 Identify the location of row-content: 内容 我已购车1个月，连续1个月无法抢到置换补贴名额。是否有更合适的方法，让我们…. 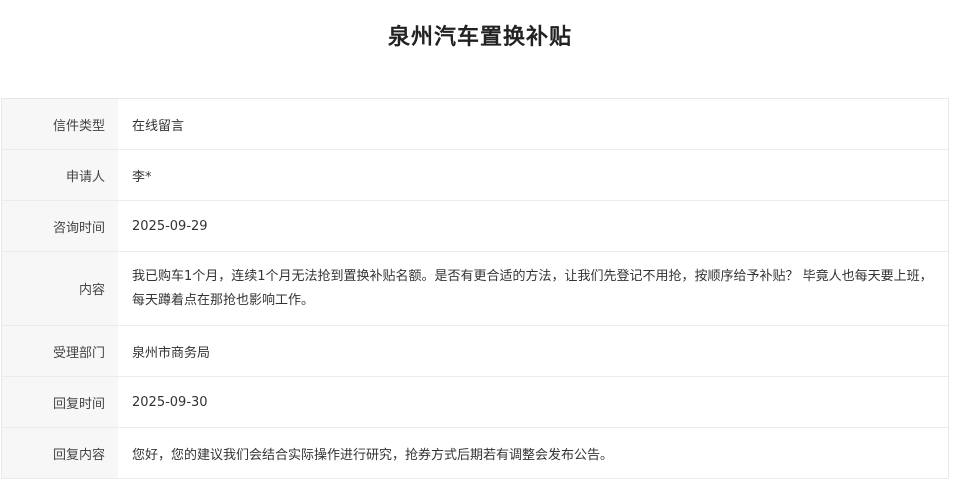
(475, 289).